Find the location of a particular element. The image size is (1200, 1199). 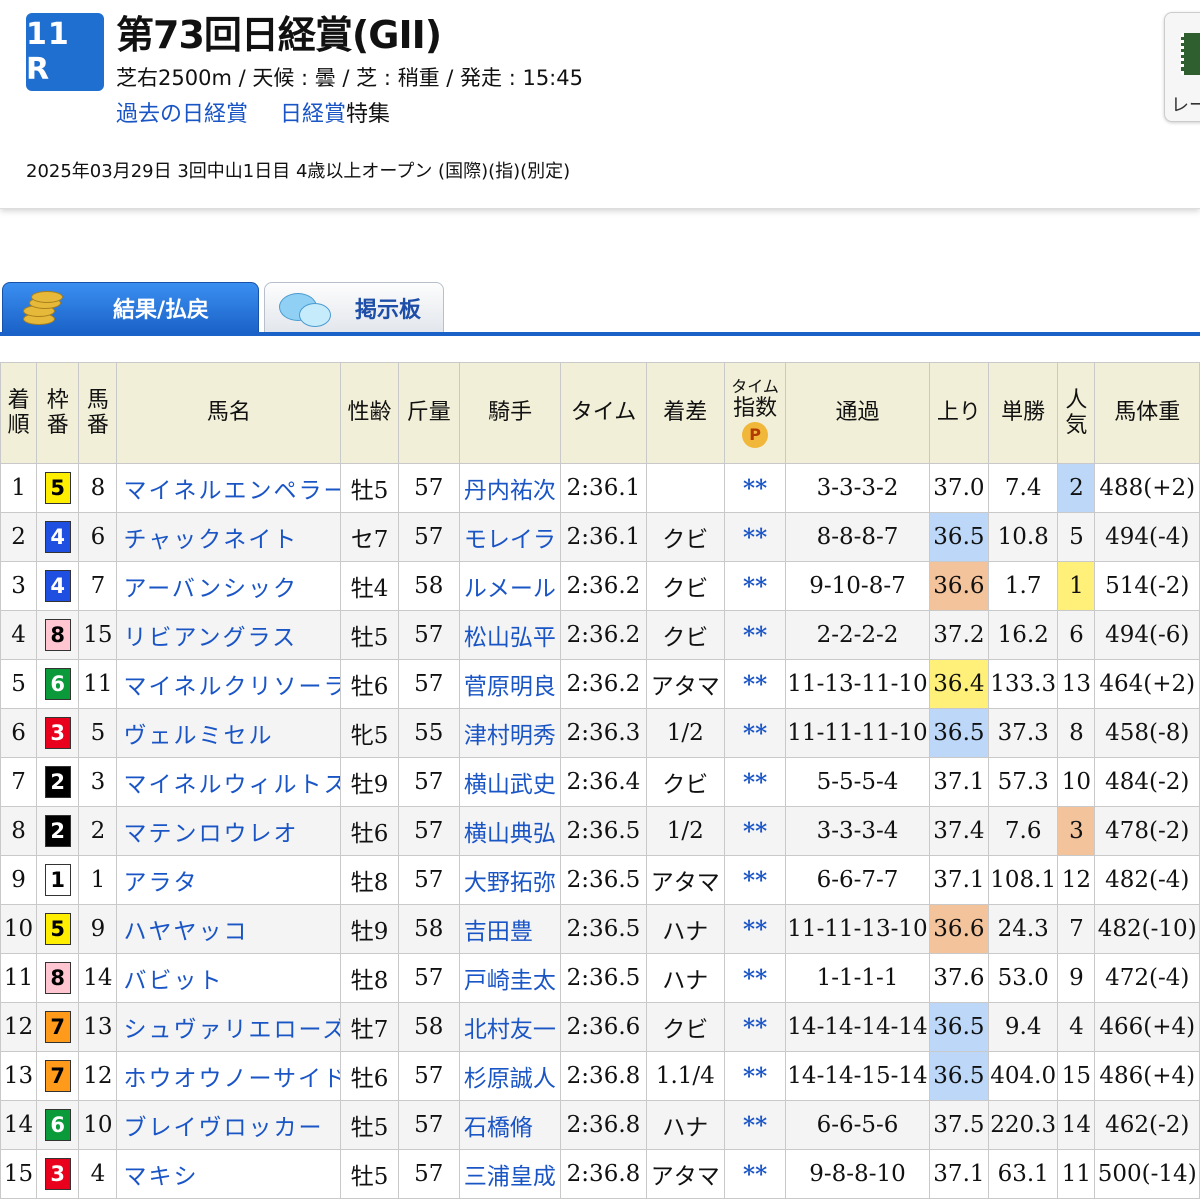

horse-name-link: ホウオウノーサイド is located at coordinates (229, 1076).